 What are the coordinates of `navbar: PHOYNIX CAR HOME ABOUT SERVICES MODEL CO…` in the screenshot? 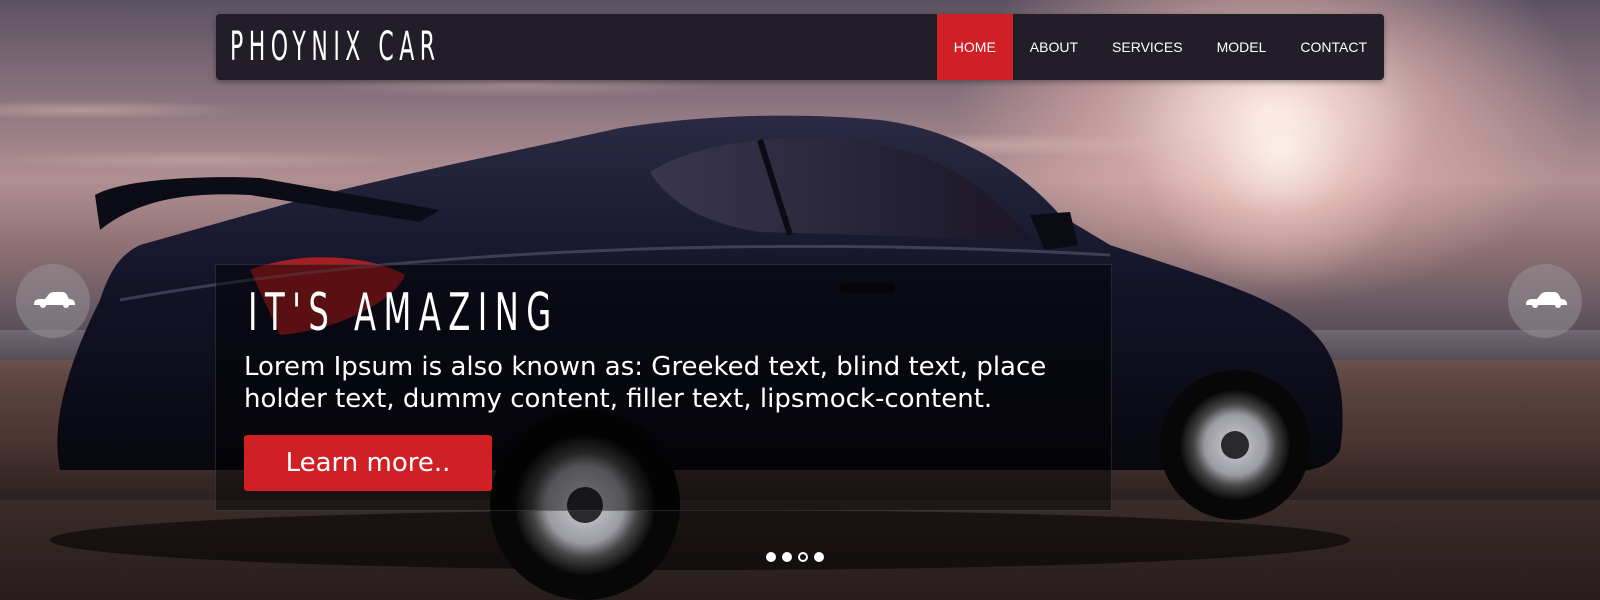 It's located at (800, 47).